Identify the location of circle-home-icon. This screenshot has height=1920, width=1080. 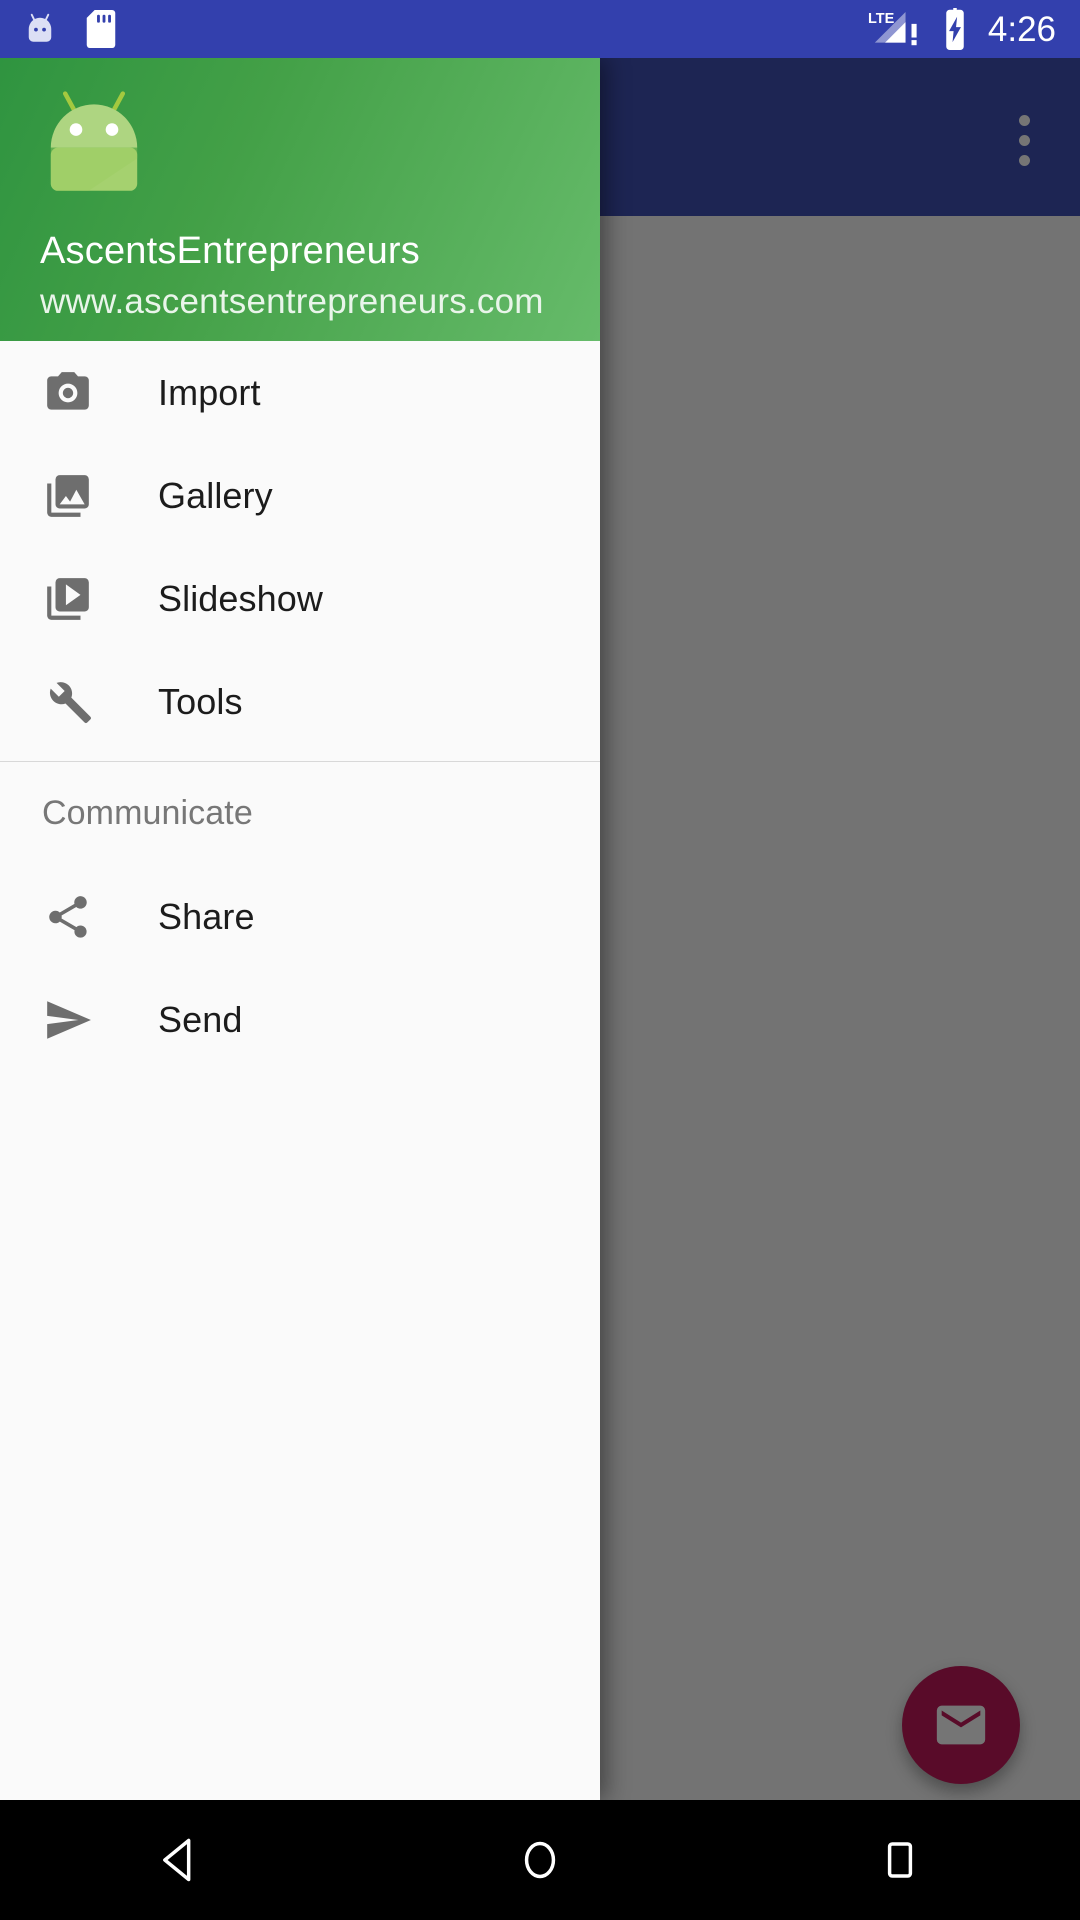
(540, 1860).